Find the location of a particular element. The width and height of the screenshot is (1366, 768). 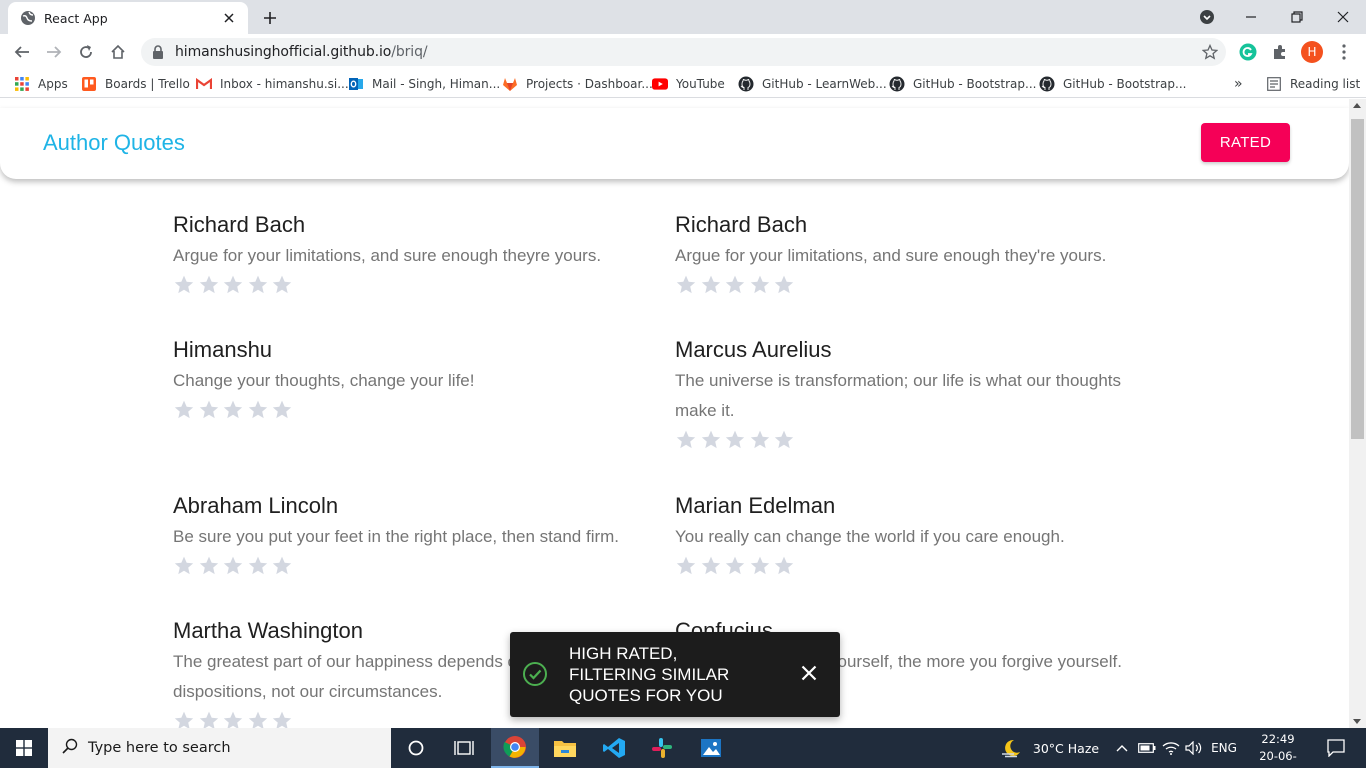

task-view-icon is located at coordinates (464, 748).